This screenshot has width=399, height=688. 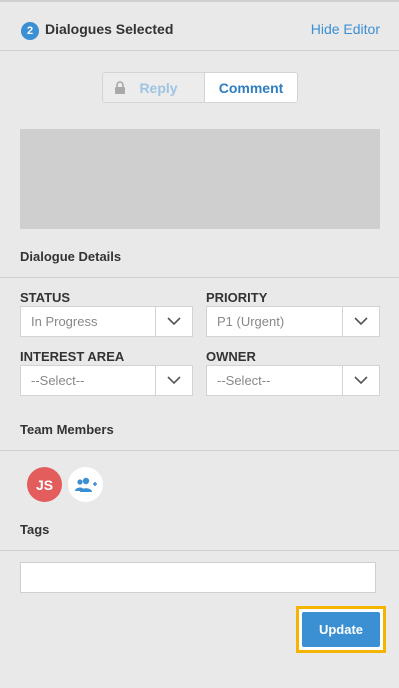 What do you see at coordinates (237, 297) in the screenshot?
I see `priority-label: PRIORITY` at bounding box center [237, 297].